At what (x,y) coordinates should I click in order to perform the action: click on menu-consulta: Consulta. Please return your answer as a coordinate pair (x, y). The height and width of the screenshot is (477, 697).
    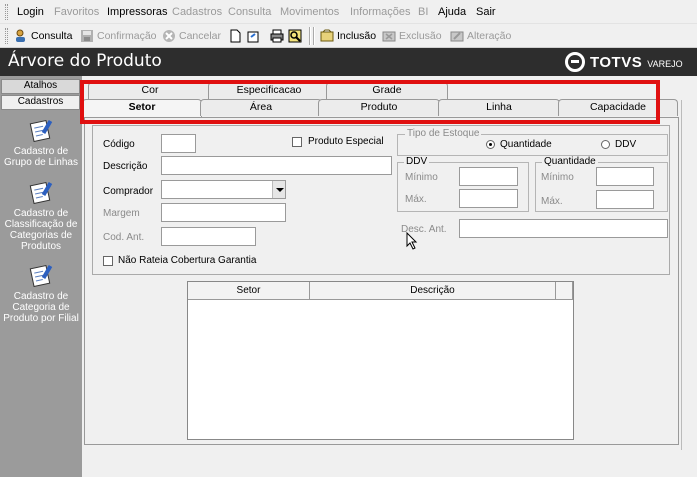
    Looking at the image, I should click on (249, 12).